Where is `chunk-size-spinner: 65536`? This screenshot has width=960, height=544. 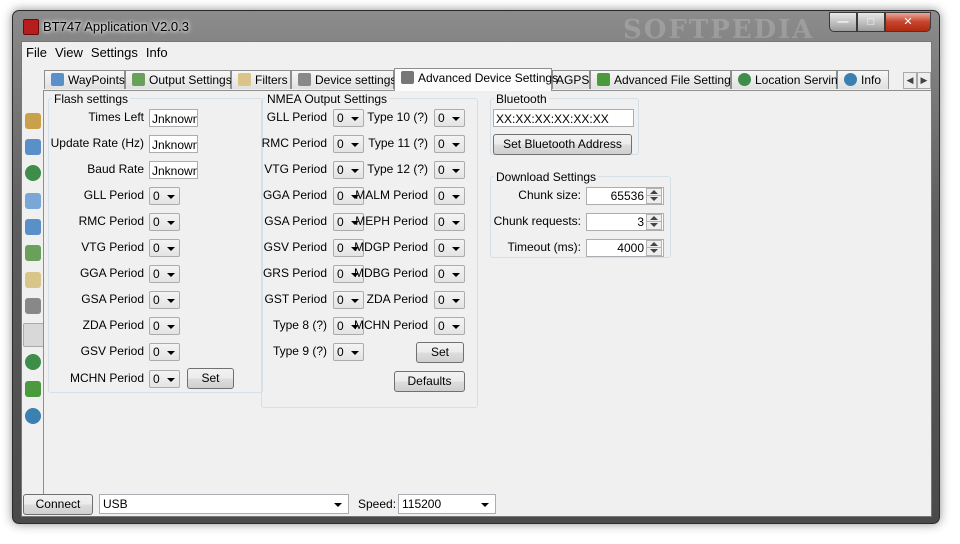 chunk-size-spinner: 65536 is located at coordinates (625, 196).